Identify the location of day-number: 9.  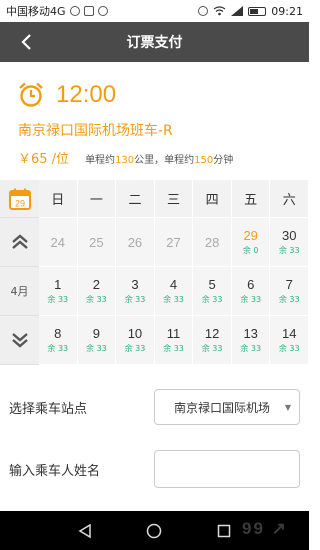
(96, 333).